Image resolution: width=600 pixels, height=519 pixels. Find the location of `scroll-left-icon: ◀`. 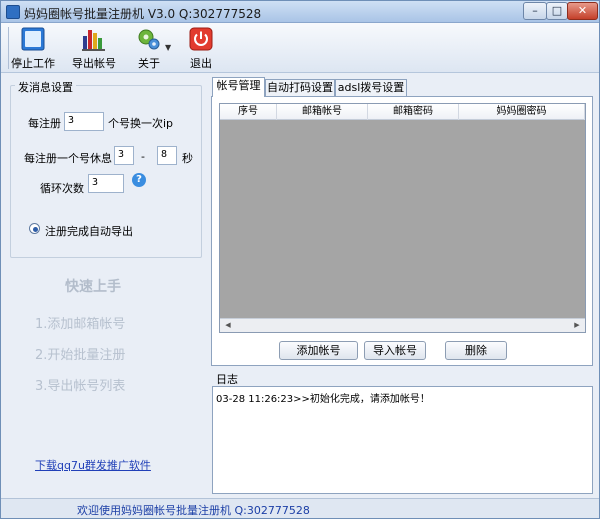

scroll-left-icon: ◀ is located at coordinates (228, 325).